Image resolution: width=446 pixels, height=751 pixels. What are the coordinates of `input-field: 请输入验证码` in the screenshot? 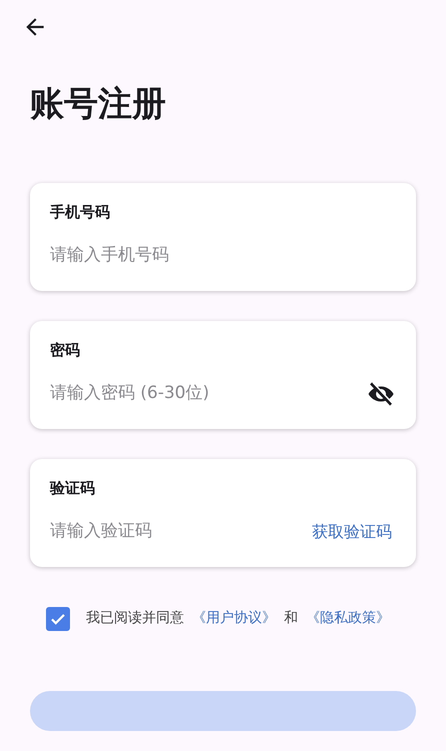 It's located at (179, 532).